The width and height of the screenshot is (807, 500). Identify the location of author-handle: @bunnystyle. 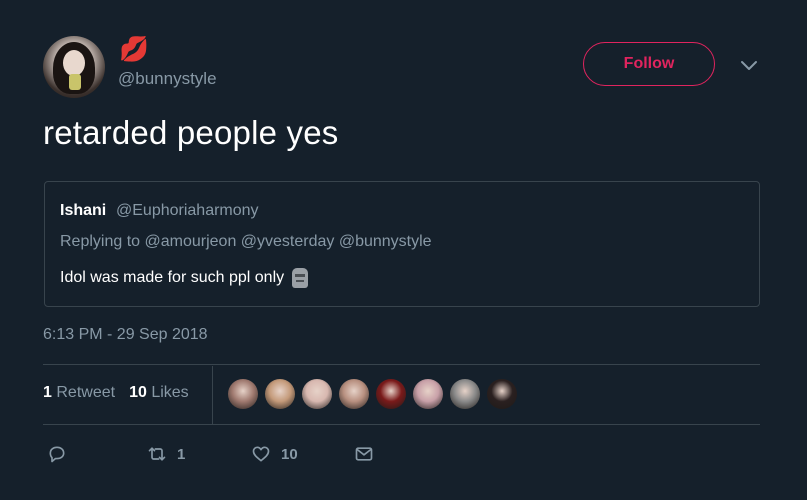
(167, 79).